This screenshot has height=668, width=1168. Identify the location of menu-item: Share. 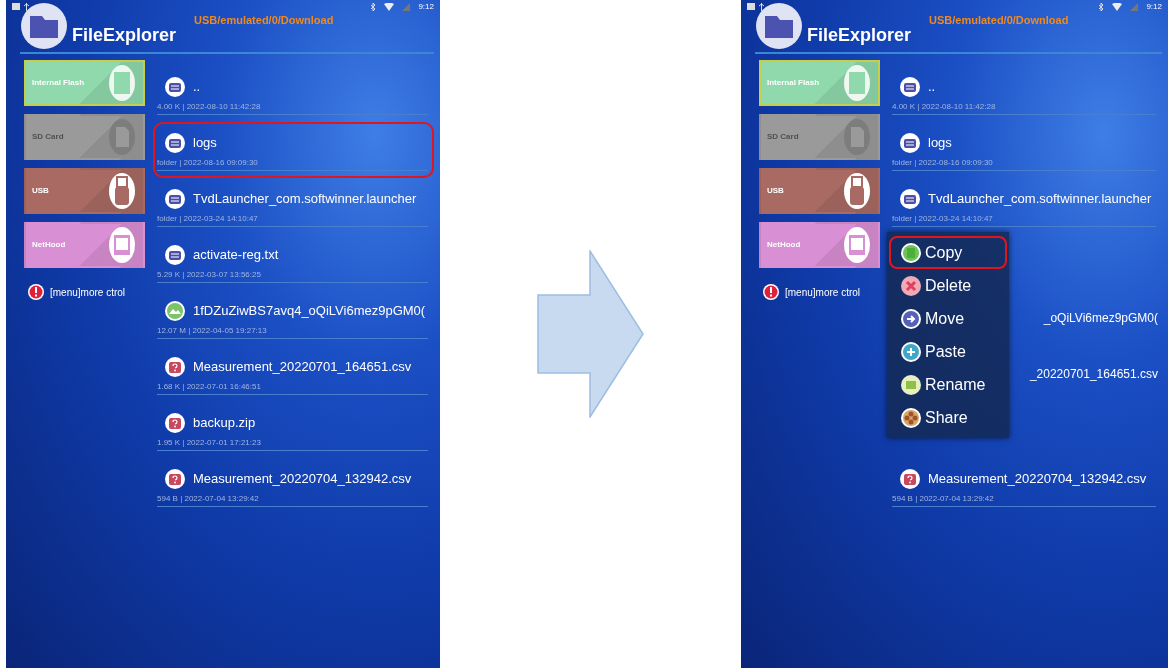
(948, 417).